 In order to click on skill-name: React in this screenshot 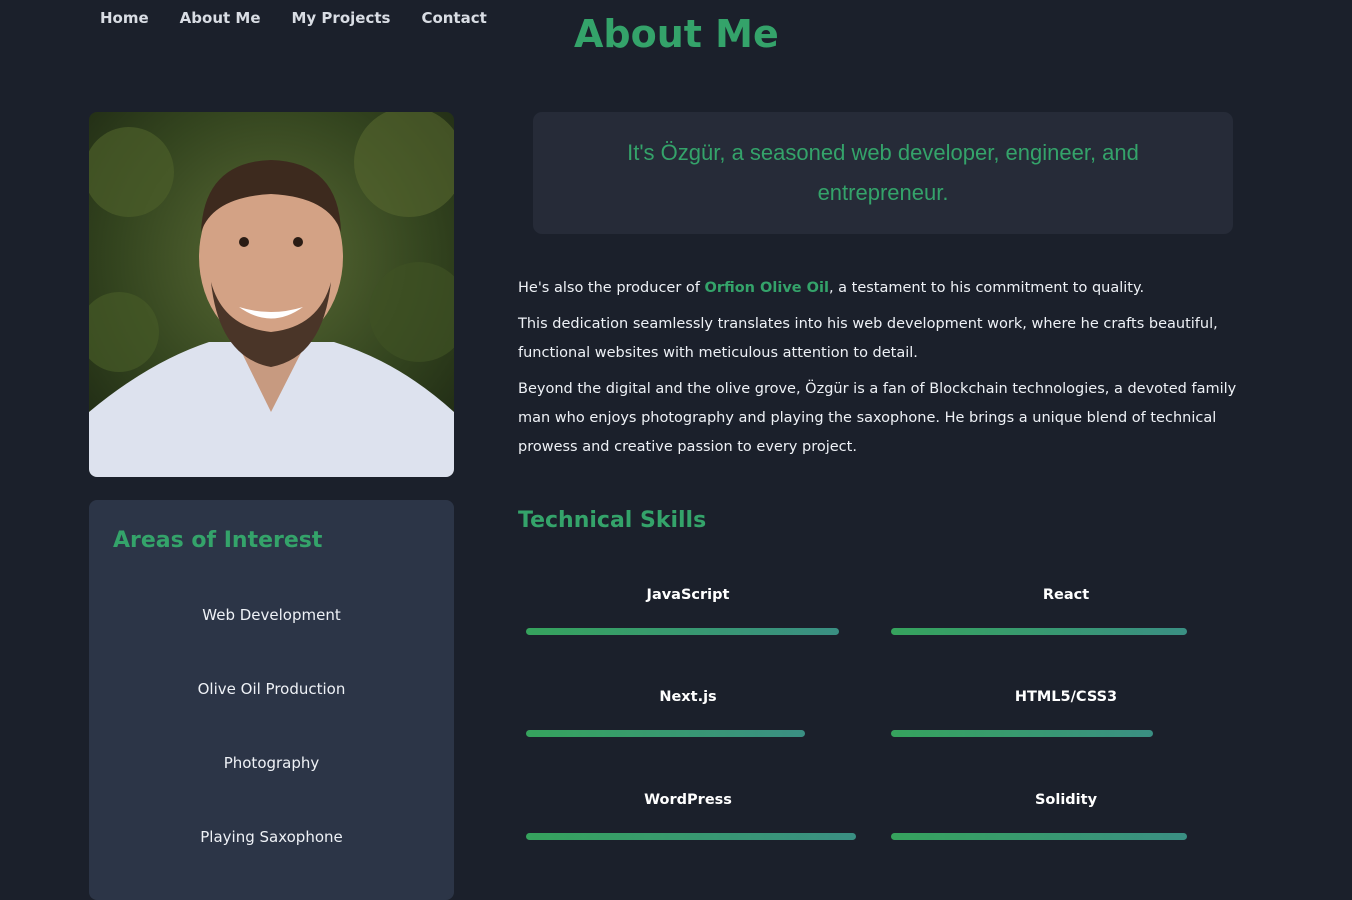, I will do `click(1066, 595)`.